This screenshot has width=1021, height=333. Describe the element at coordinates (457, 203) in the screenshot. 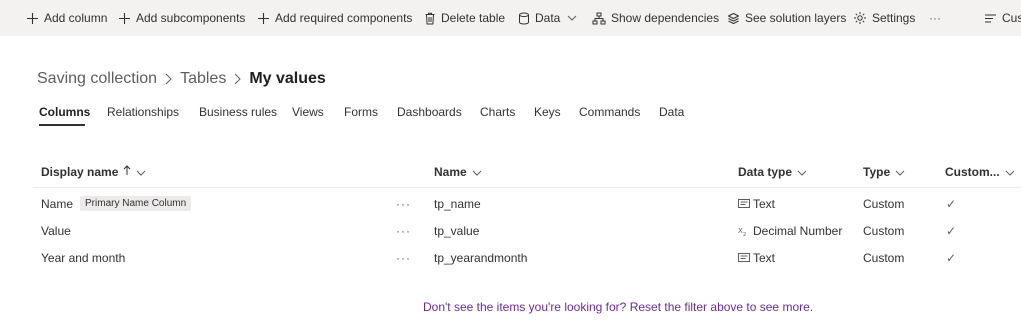

I see `row-name: tp_name` at that location.